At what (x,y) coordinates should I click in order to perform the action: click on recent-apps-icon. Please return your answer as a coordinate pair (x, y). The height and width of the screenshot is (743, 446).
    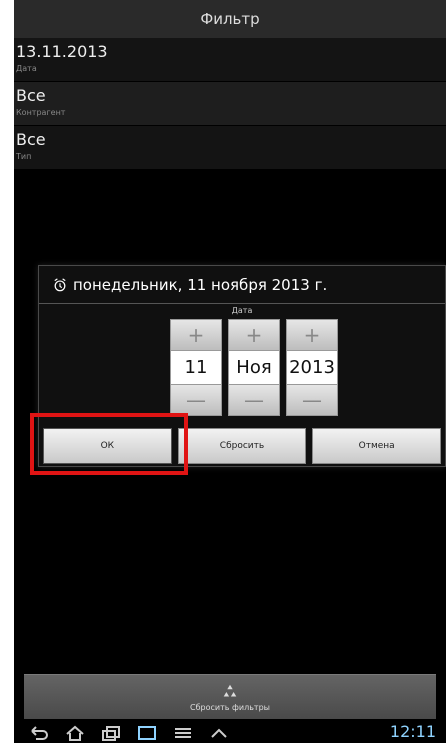
    Looking at the image, I should click on (111, 733).